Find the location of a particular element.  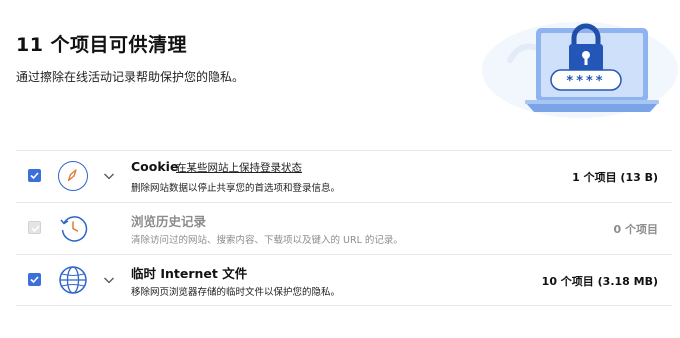

item-title: 浏览历史记录 is located at coordinates (169, 221).